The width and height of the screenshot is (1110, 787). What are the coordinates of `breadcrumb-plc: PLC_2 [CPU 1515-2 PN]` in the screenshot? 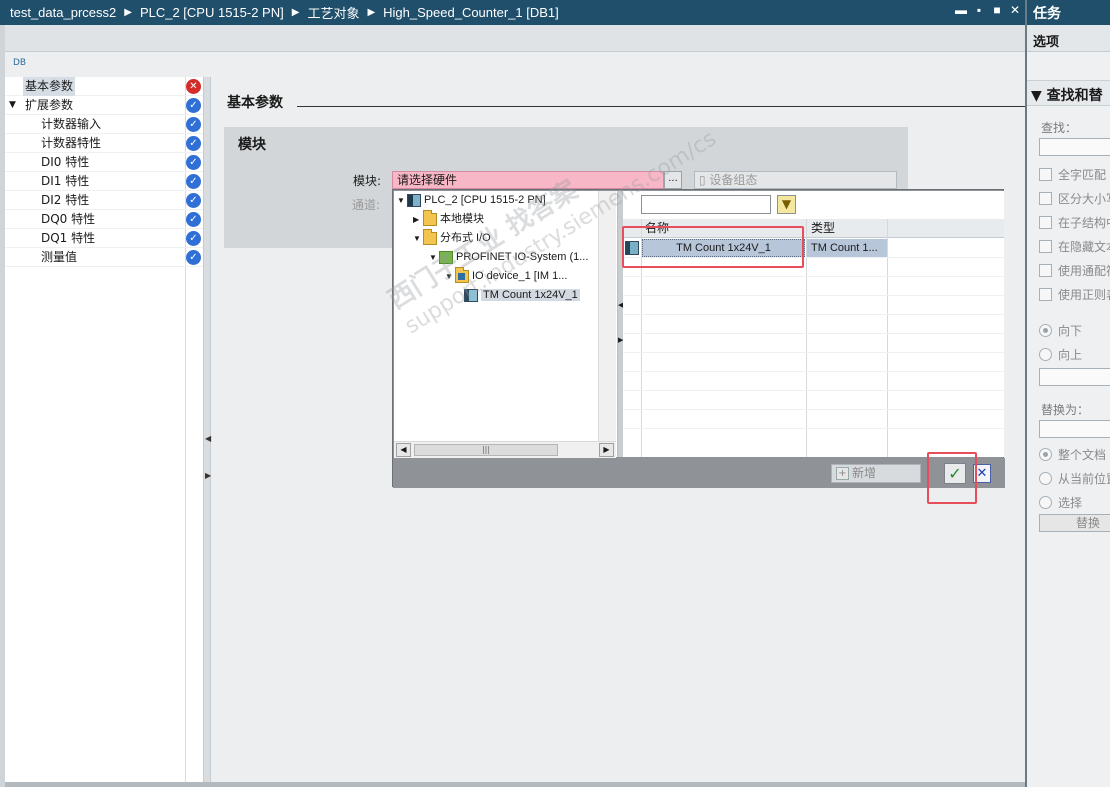 It's located at (212, 12).